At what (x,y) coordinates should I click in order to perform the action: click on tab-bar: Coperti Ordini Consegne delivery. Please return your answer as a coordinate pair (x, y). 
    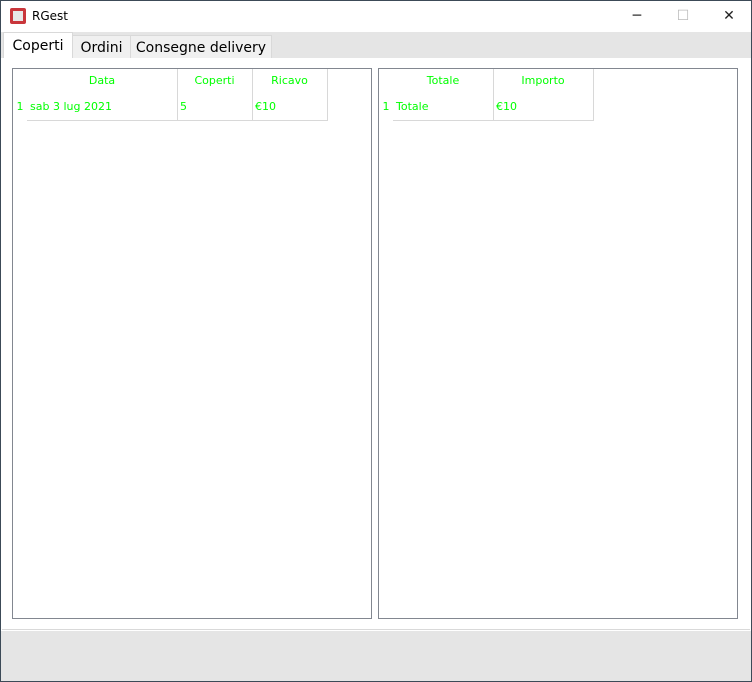
    Looking at the image, I should click on (376, 45).